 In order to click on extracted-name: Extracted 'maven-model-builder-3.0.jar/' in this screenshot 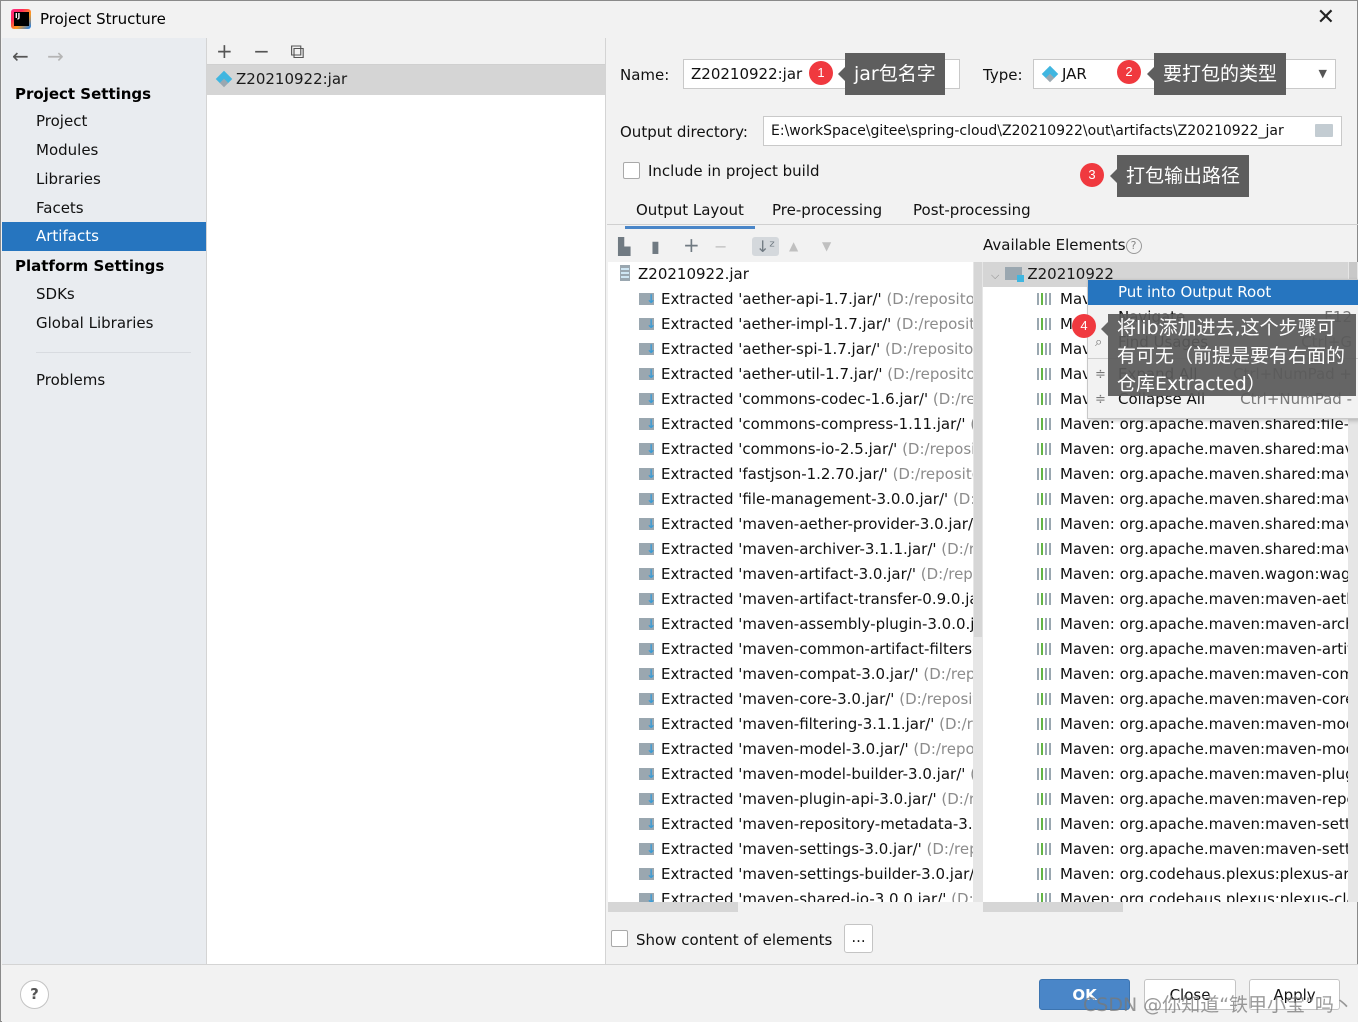, I will do `click(813, 774)`.